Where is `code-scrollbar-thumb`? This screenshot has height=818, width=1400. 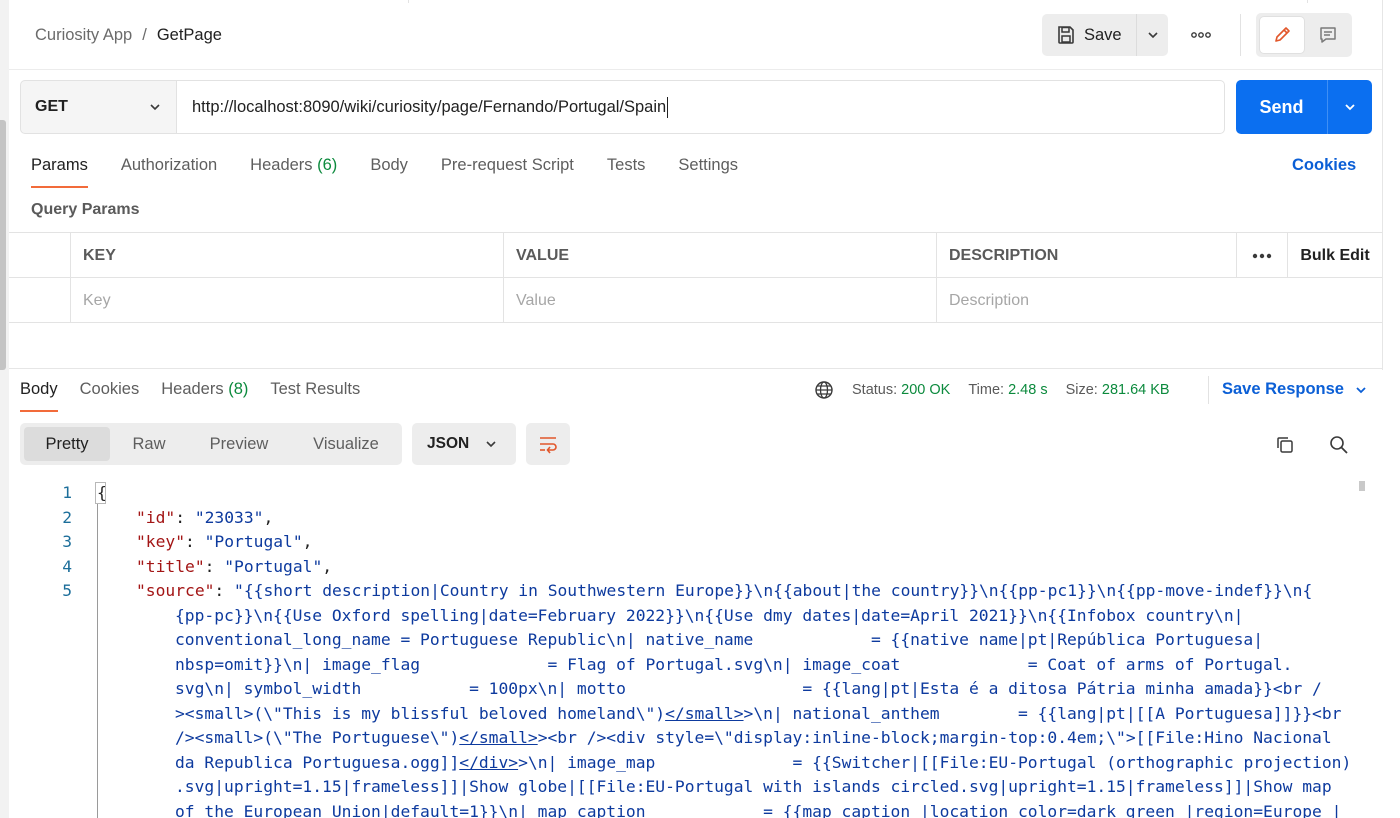
code-scrollbar-thumb is located at coordinates (1362, 486).